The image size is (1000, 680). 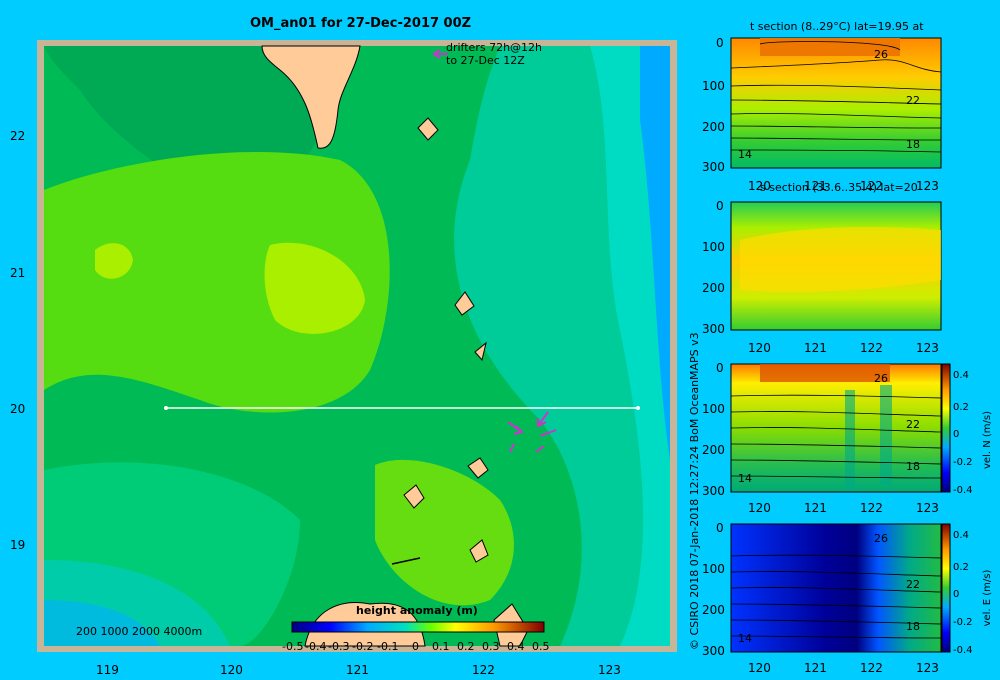 What do you see at coordinates (17, 409) in the screenshot?
I see `y-tick-label: 20` at bounding box center [17, 409].